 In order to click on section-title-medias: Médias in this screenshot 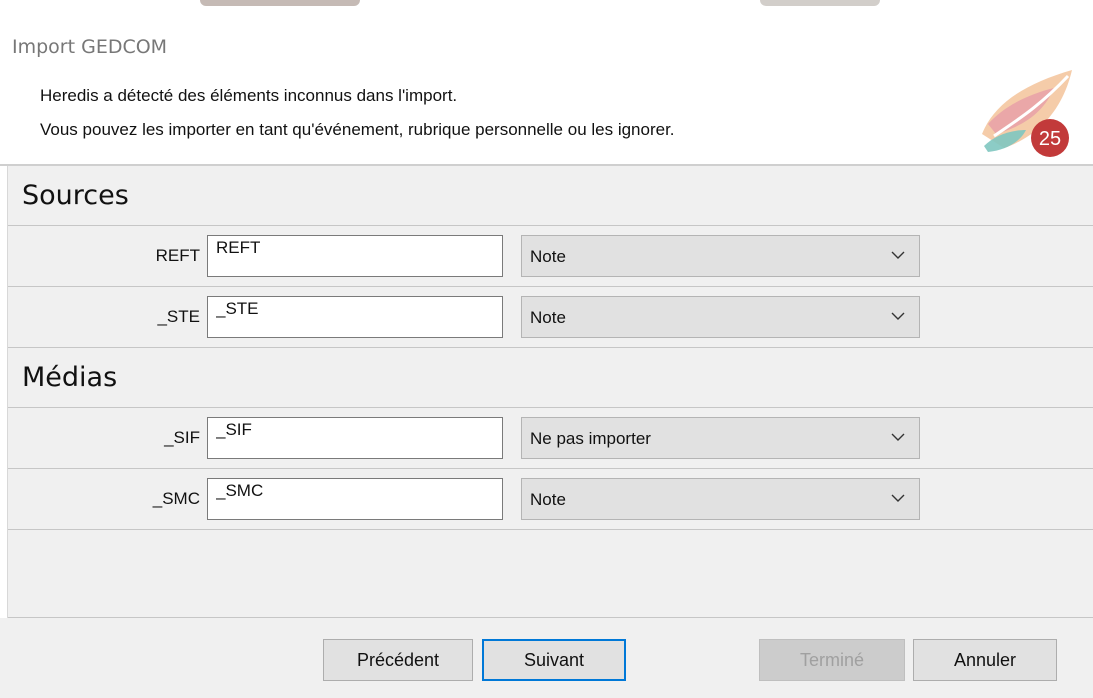, I will do `click(550, 378)`.